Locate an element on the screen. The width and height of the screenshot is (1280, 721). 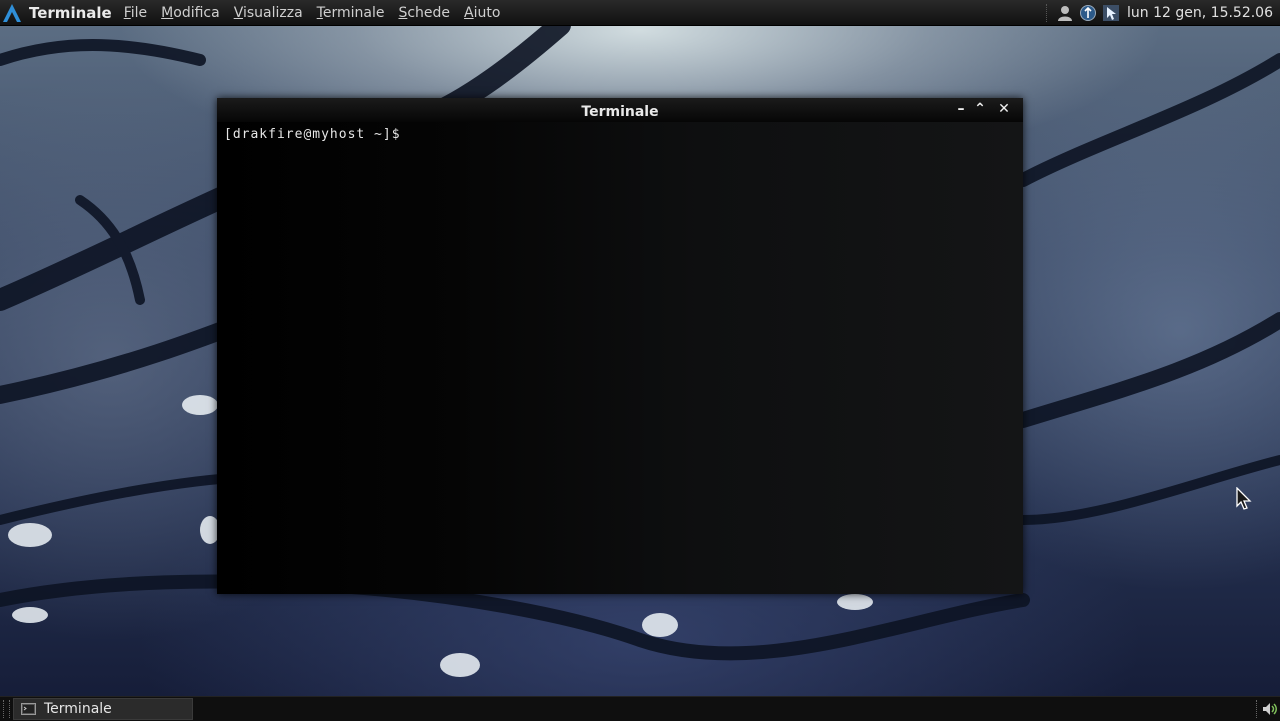
clock: lun 12 gen, 15.52.06 is located at coordinates (1200, 13).